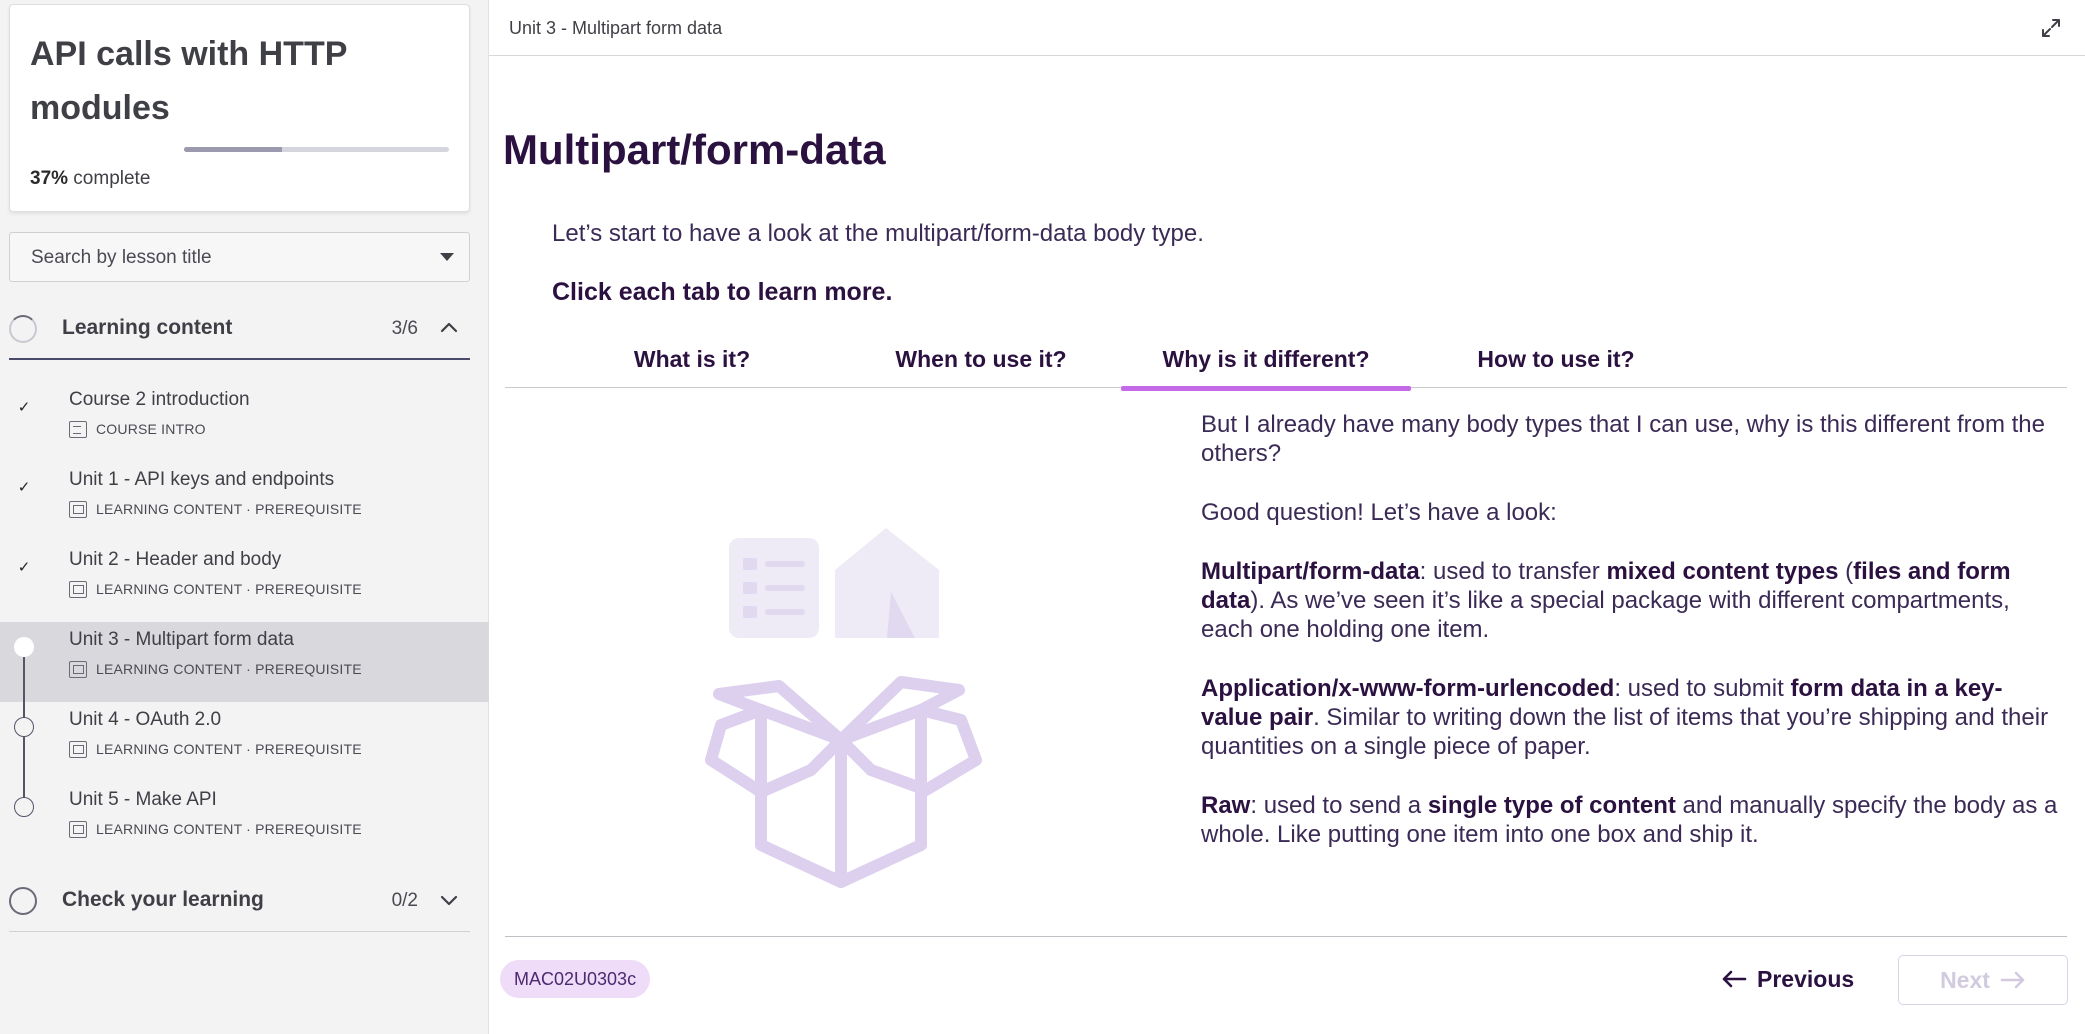  Describe the element at coordinates (159, 399) in the screenshot. I see `lesson-title: Course 2 introduction` at that location.